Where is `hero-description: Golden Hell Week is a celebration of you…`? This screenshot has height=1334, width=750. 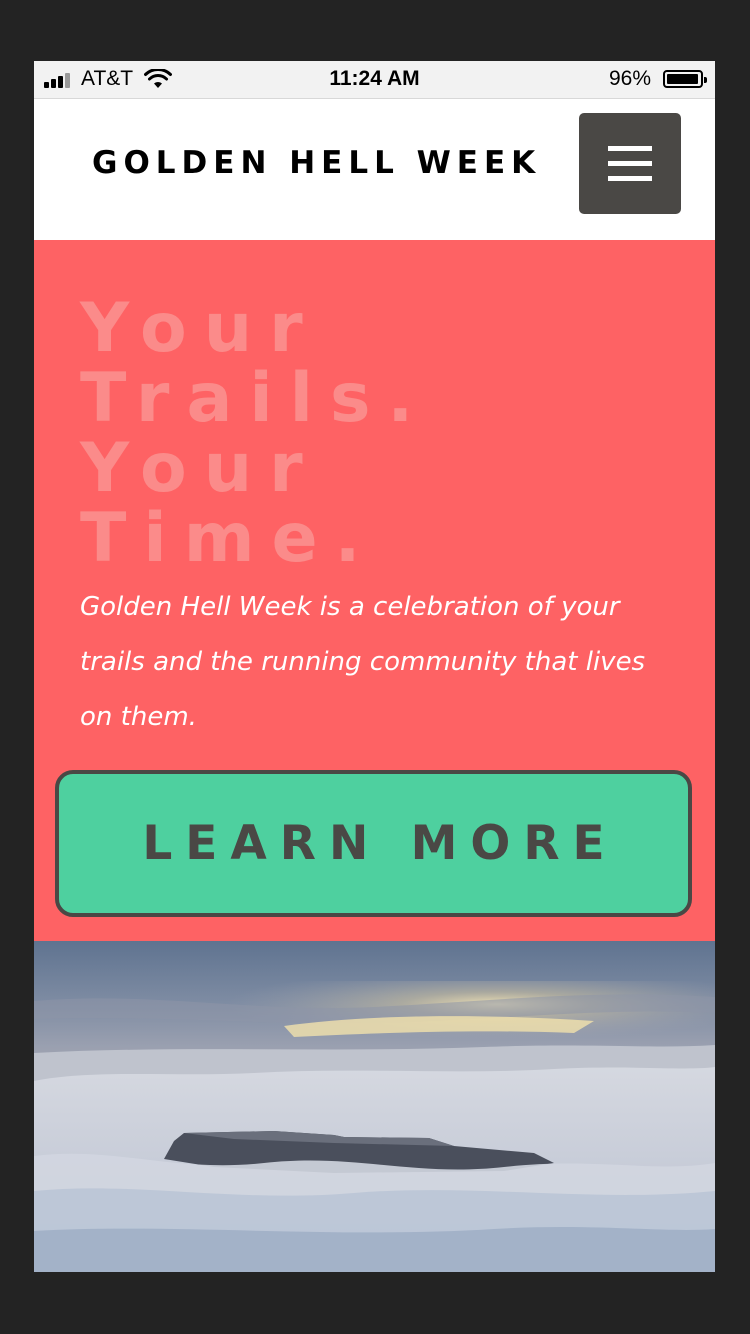
hero-description: Golden Hell Week is a celebration of you… is located at coordinates (363, 662).